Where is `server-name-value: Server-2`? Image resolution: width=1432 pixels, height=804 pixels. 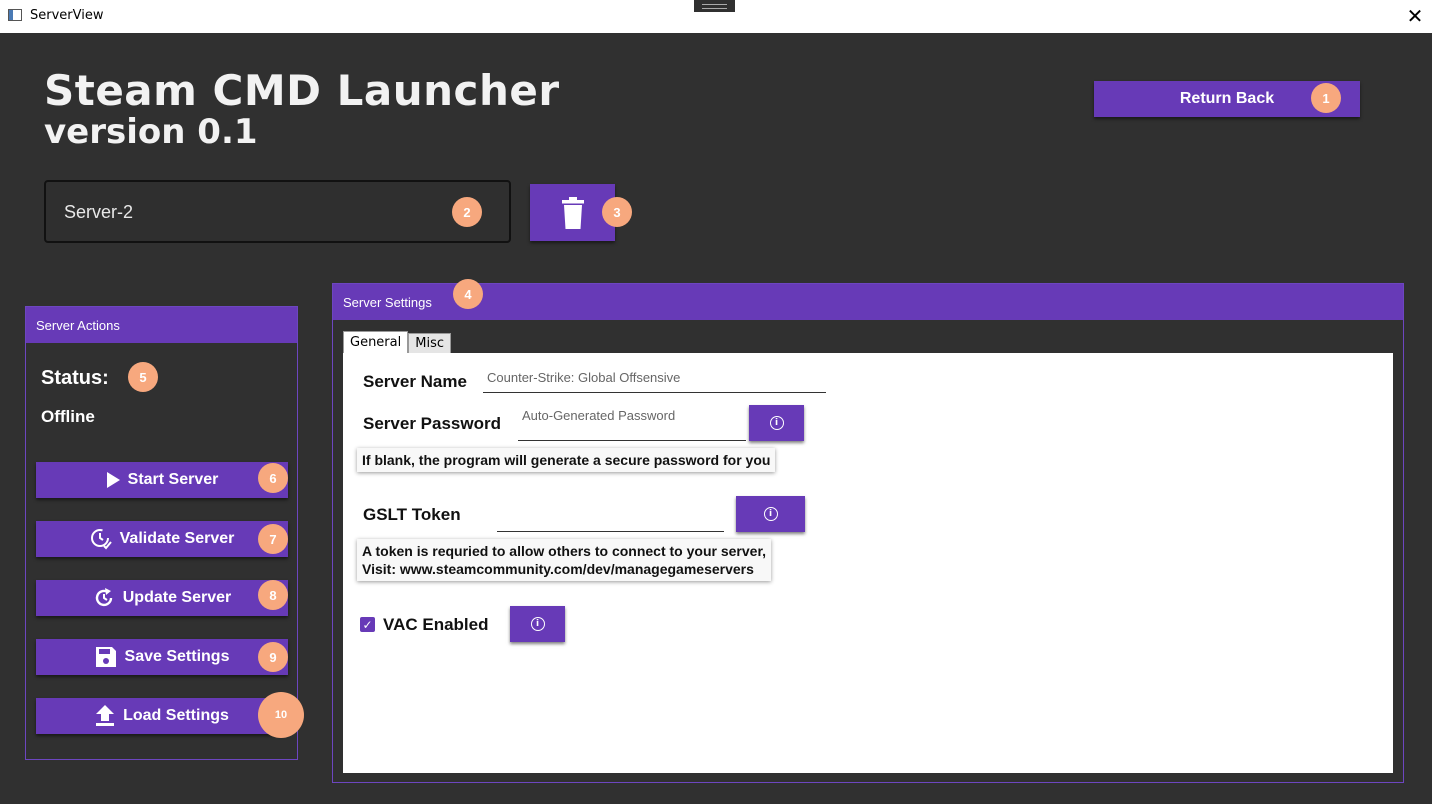 server-name-value: Server-2 is located at coordinates (99, 212).